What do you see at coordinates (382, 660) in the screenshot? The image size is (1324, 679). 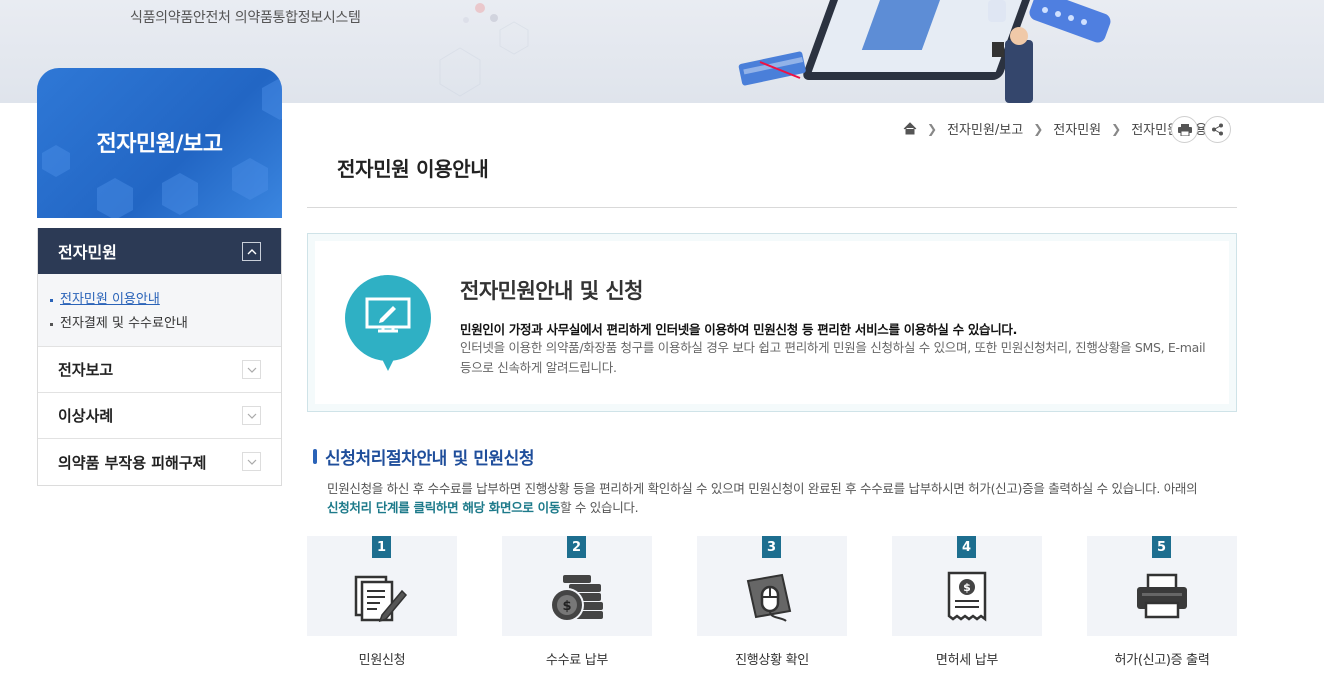 I see `step-label: 민원신청` at bounding box center [382, 660].